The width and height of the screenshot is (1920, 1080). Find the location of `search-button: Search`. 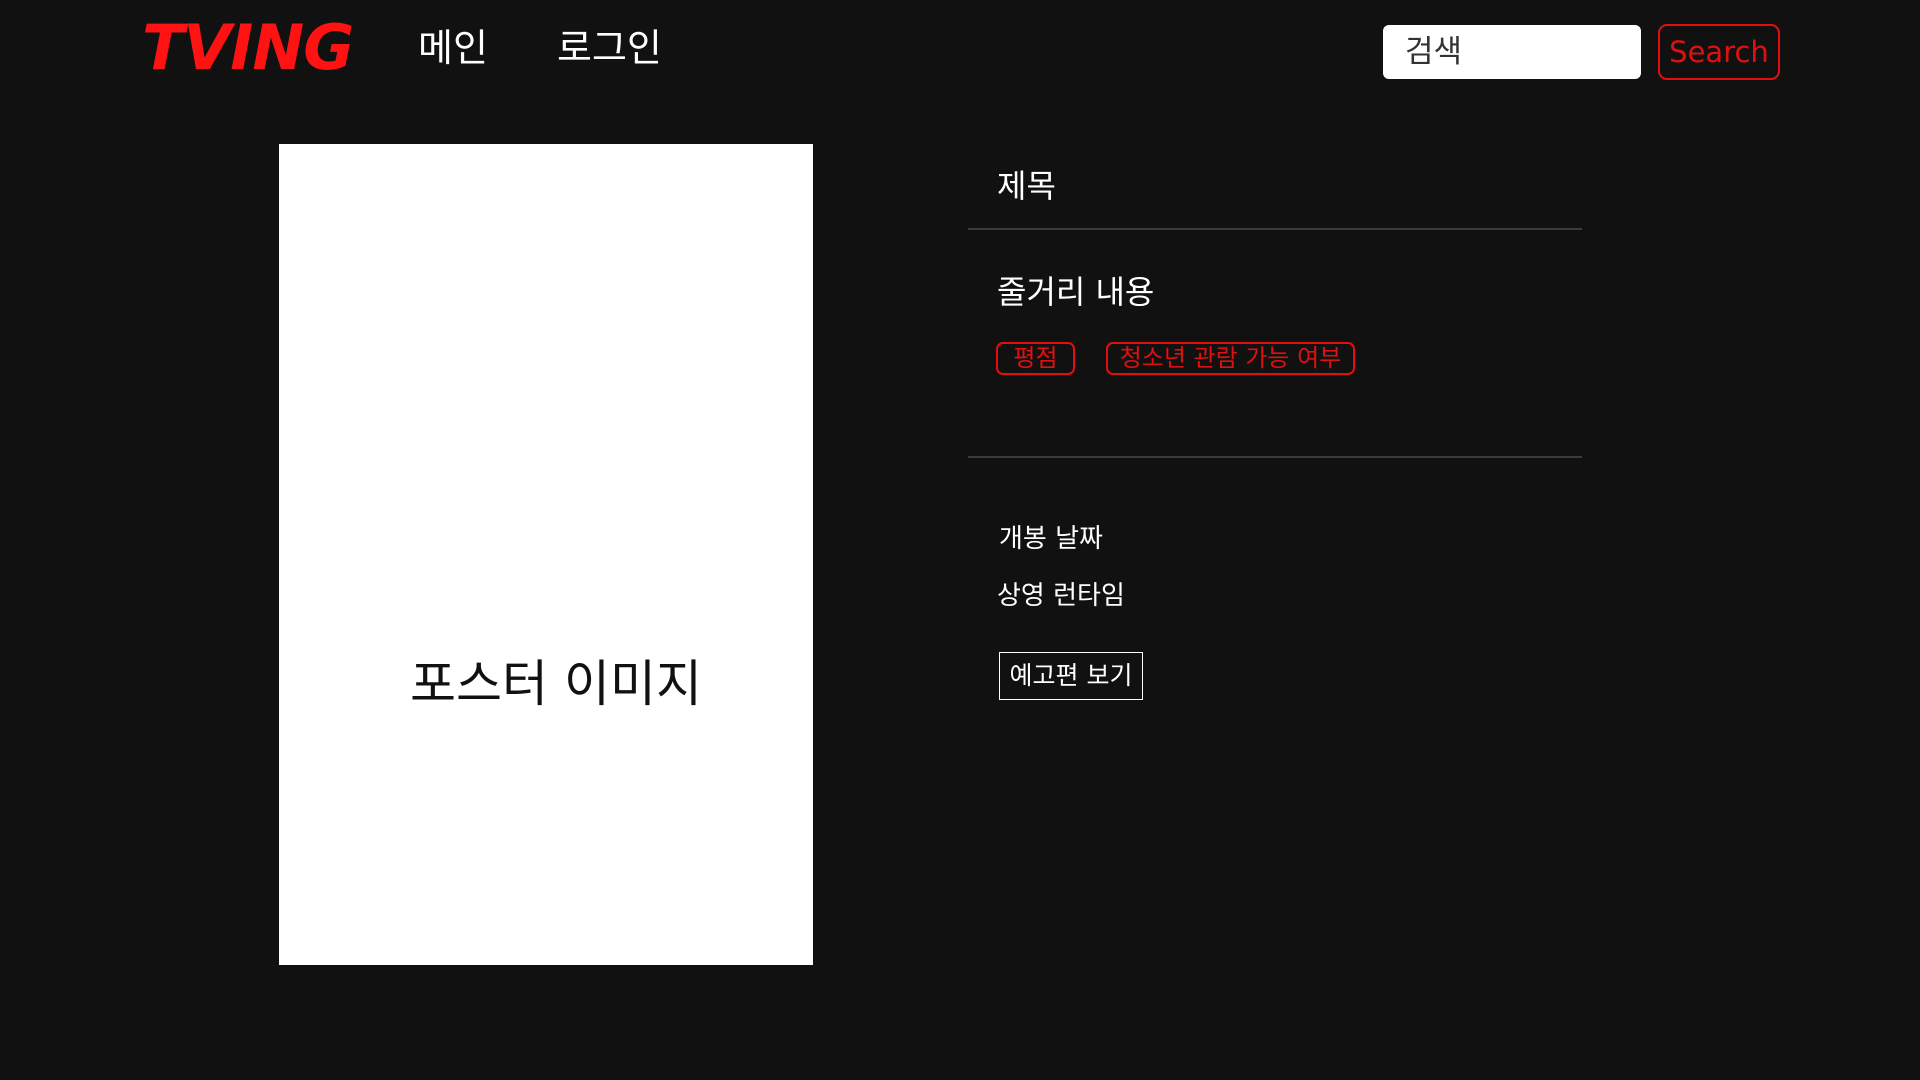

search-button: Search is located at coordinates (1719, 52).